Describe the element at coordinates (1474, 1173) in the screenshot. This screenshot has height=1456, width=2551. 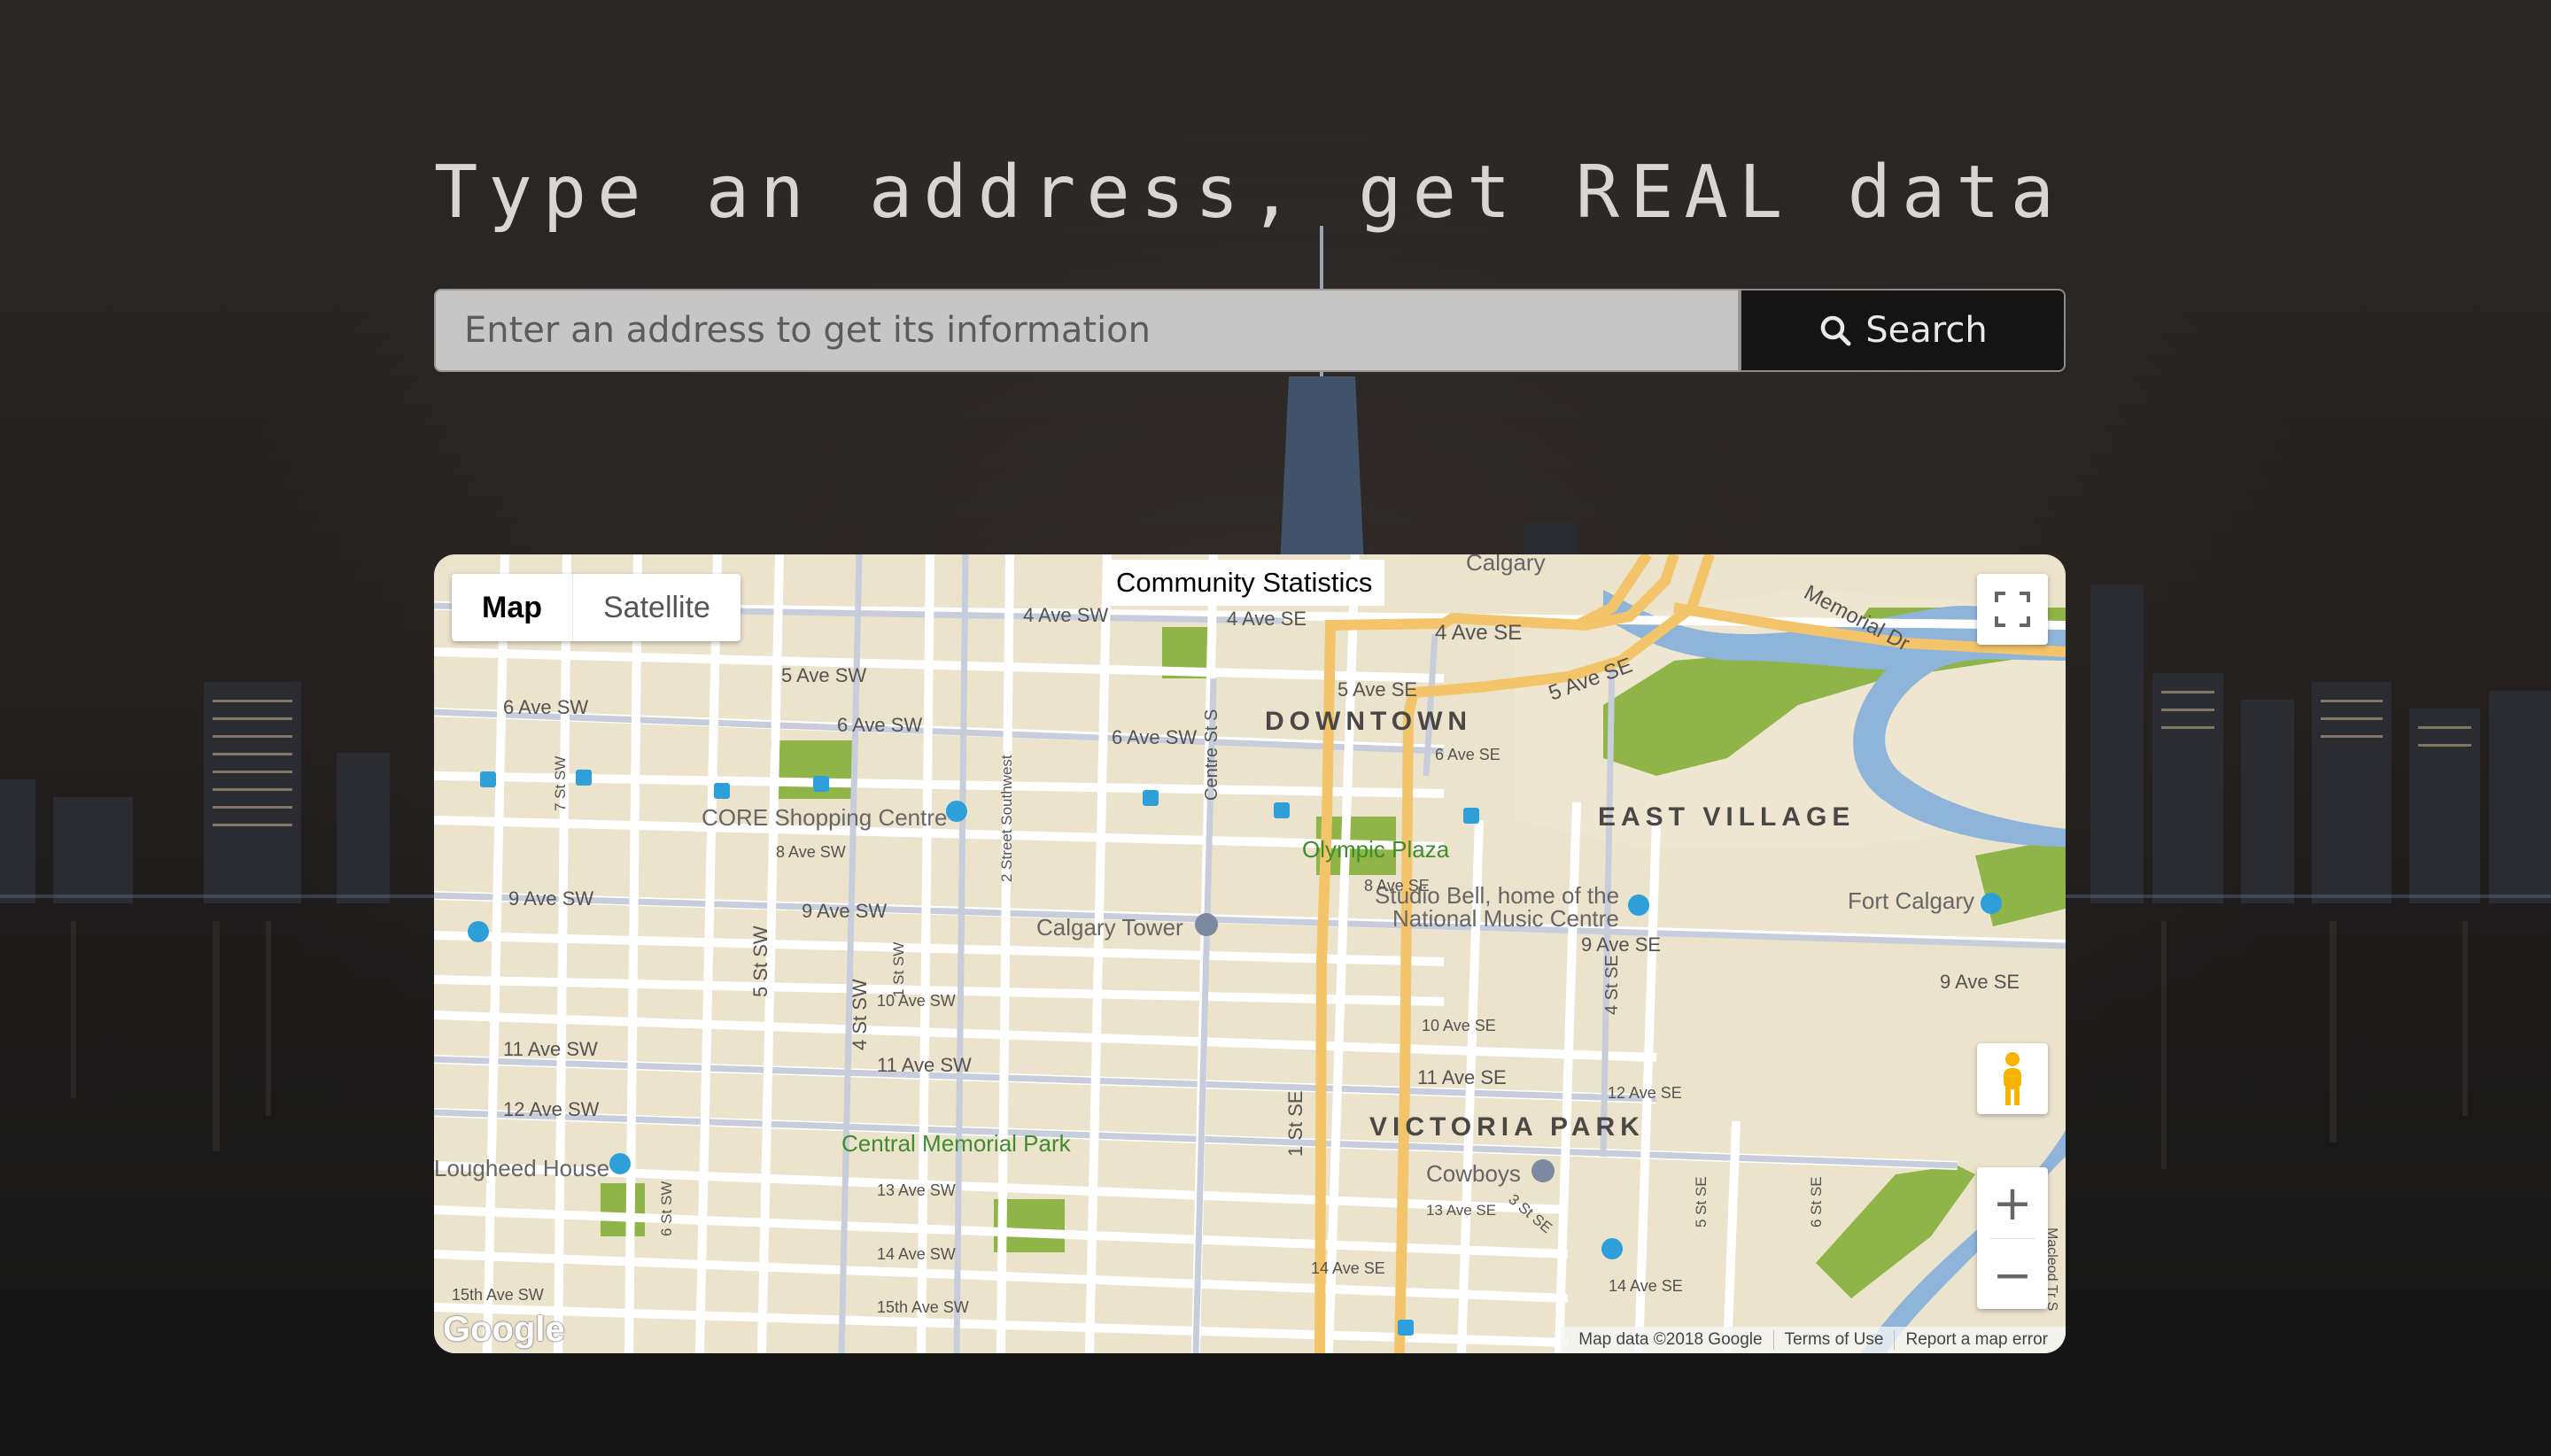
I see `svg-text: Cowboys` at that location.